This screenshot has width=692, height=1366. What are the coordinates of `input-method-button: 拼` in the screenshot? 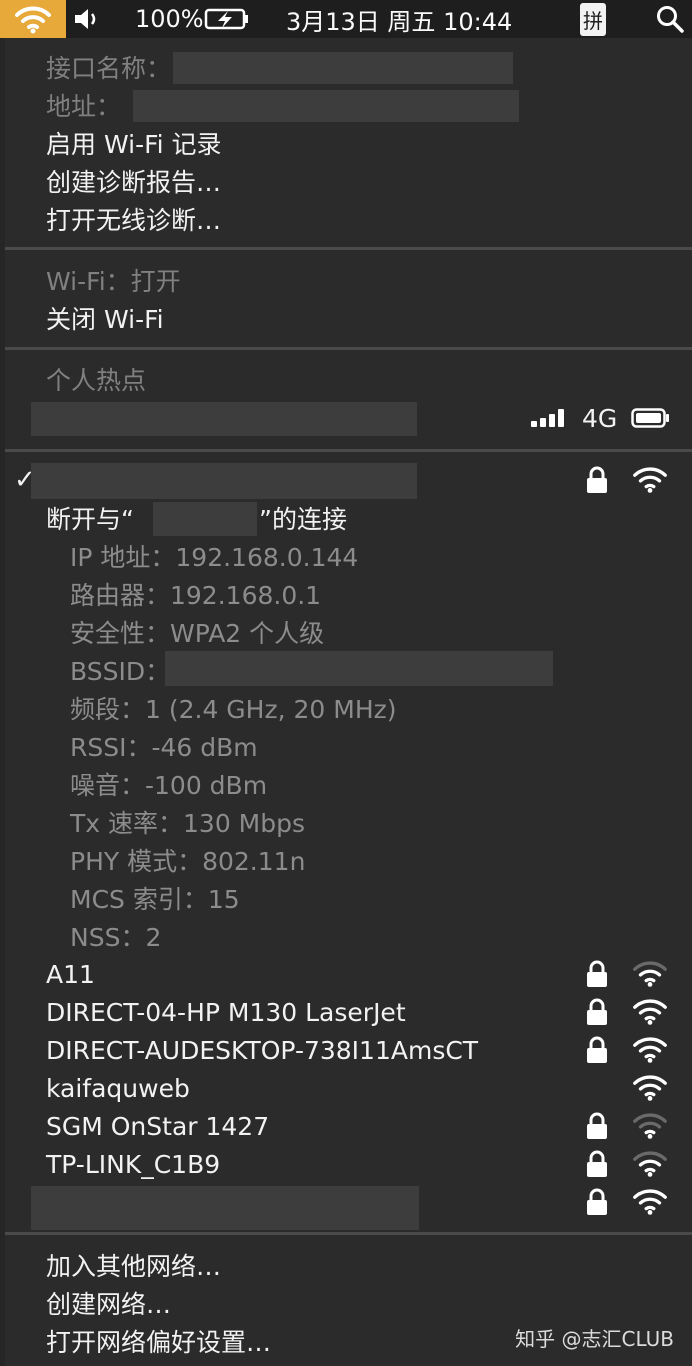 It's located at (593, 19).